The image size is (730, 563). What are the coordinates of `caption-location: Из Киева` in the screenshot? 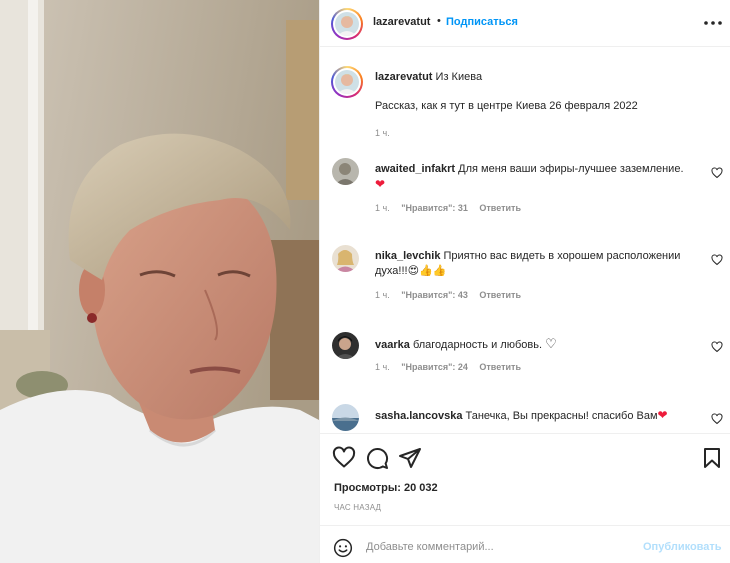 It's located at (459, 77).